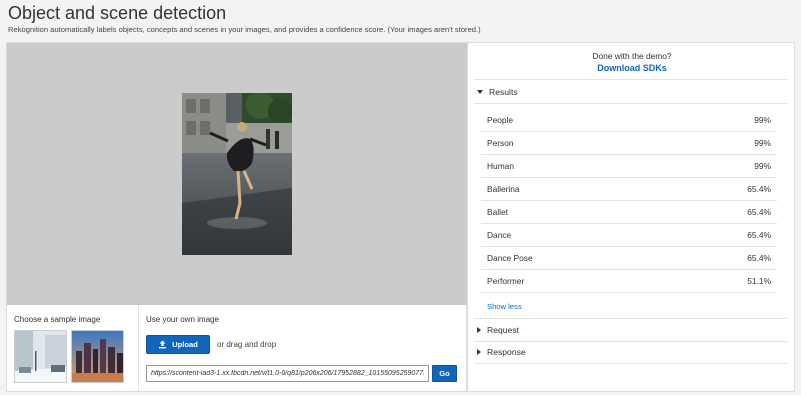 The width and height of the screenshot is (801, 395). Describe the element at coordinates (759, 281) in the screenshot. I see `result-confidence: 51.1%` at that location.